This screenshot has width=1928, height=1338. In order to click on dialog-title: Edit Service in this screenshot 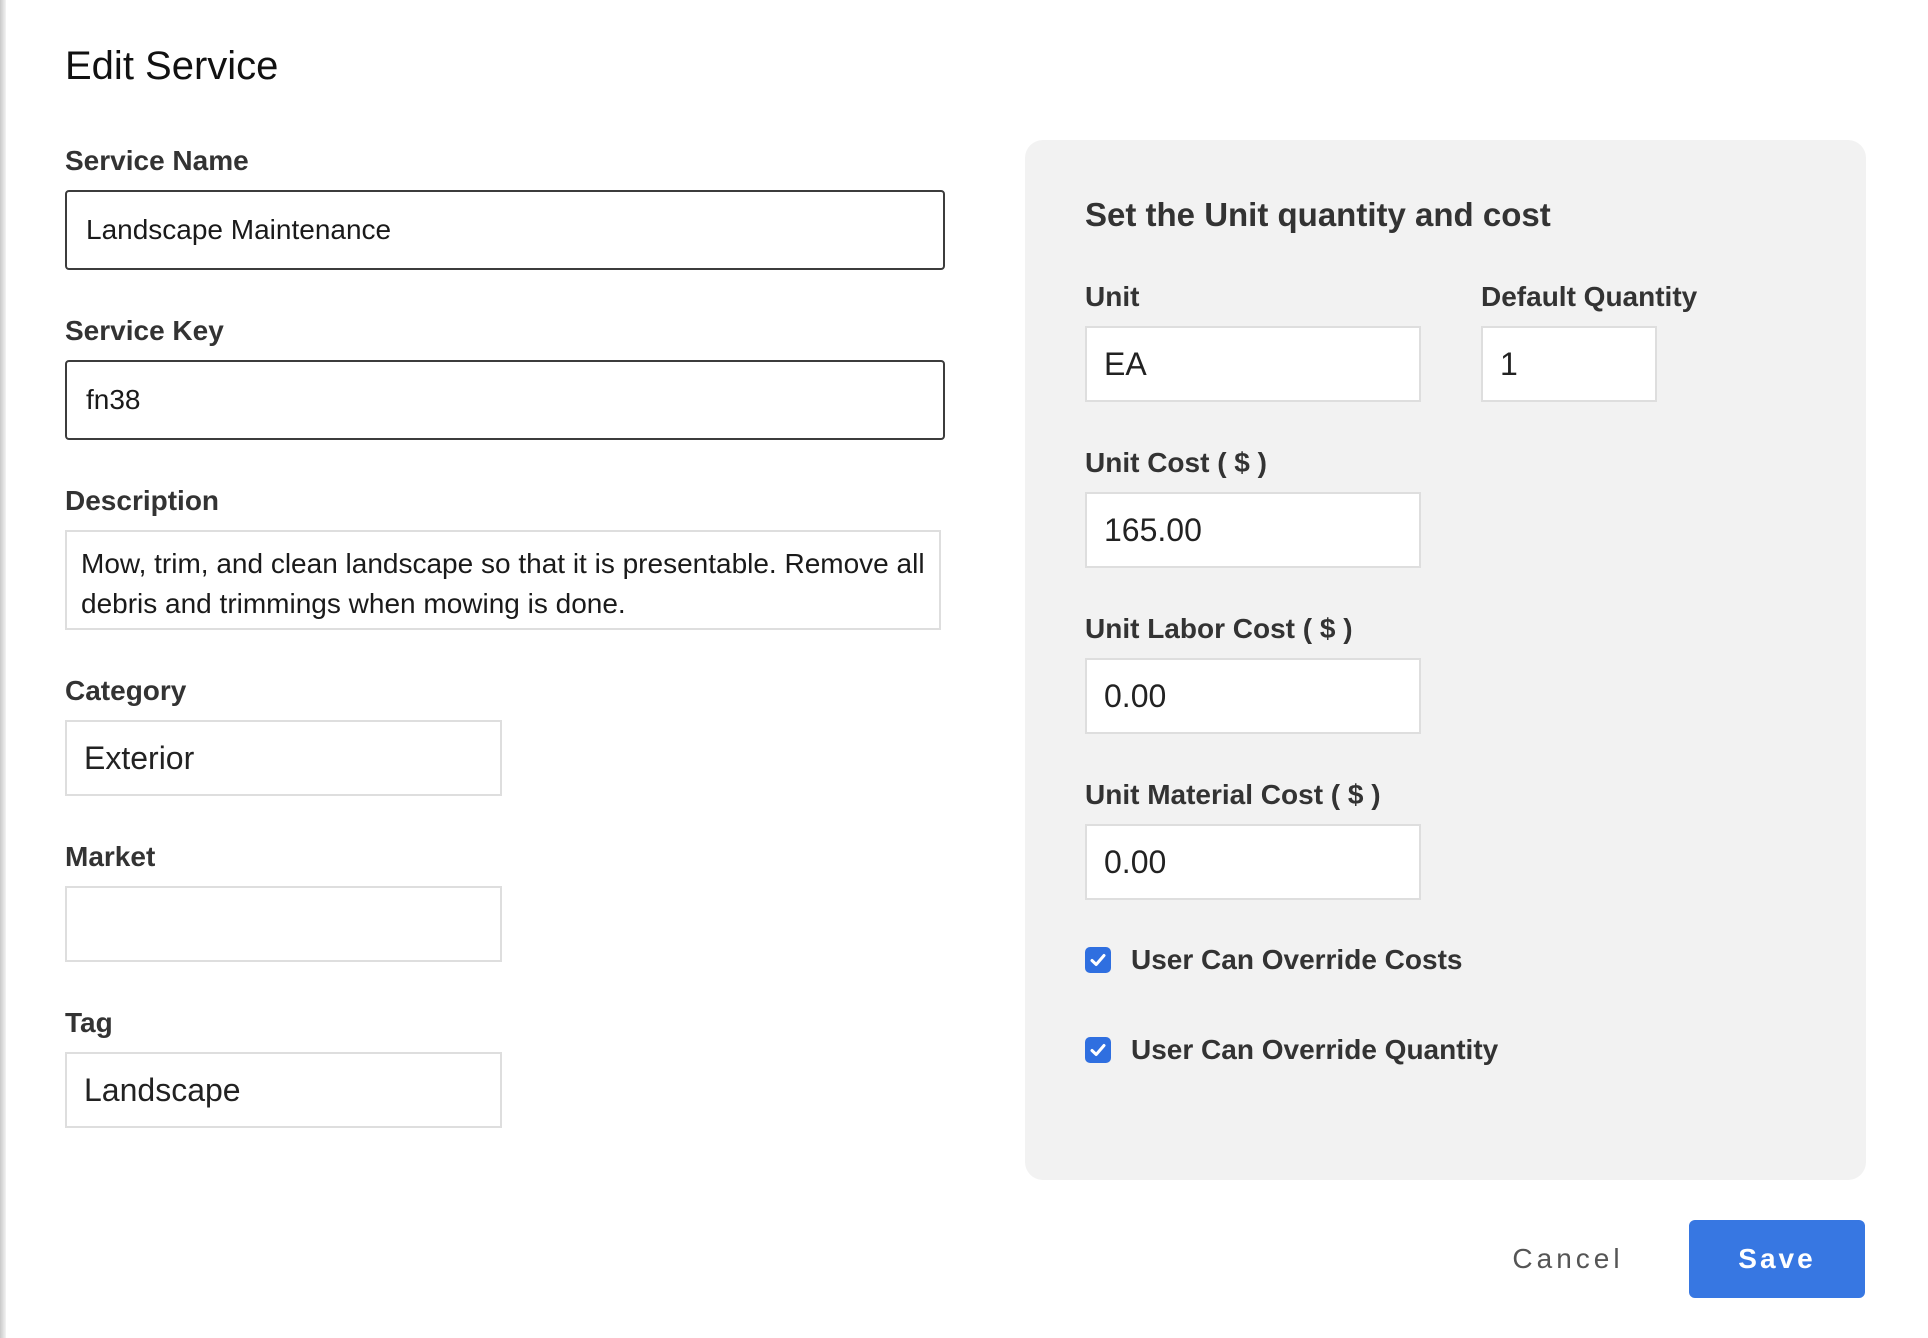, I will do `click(172, 66)`.